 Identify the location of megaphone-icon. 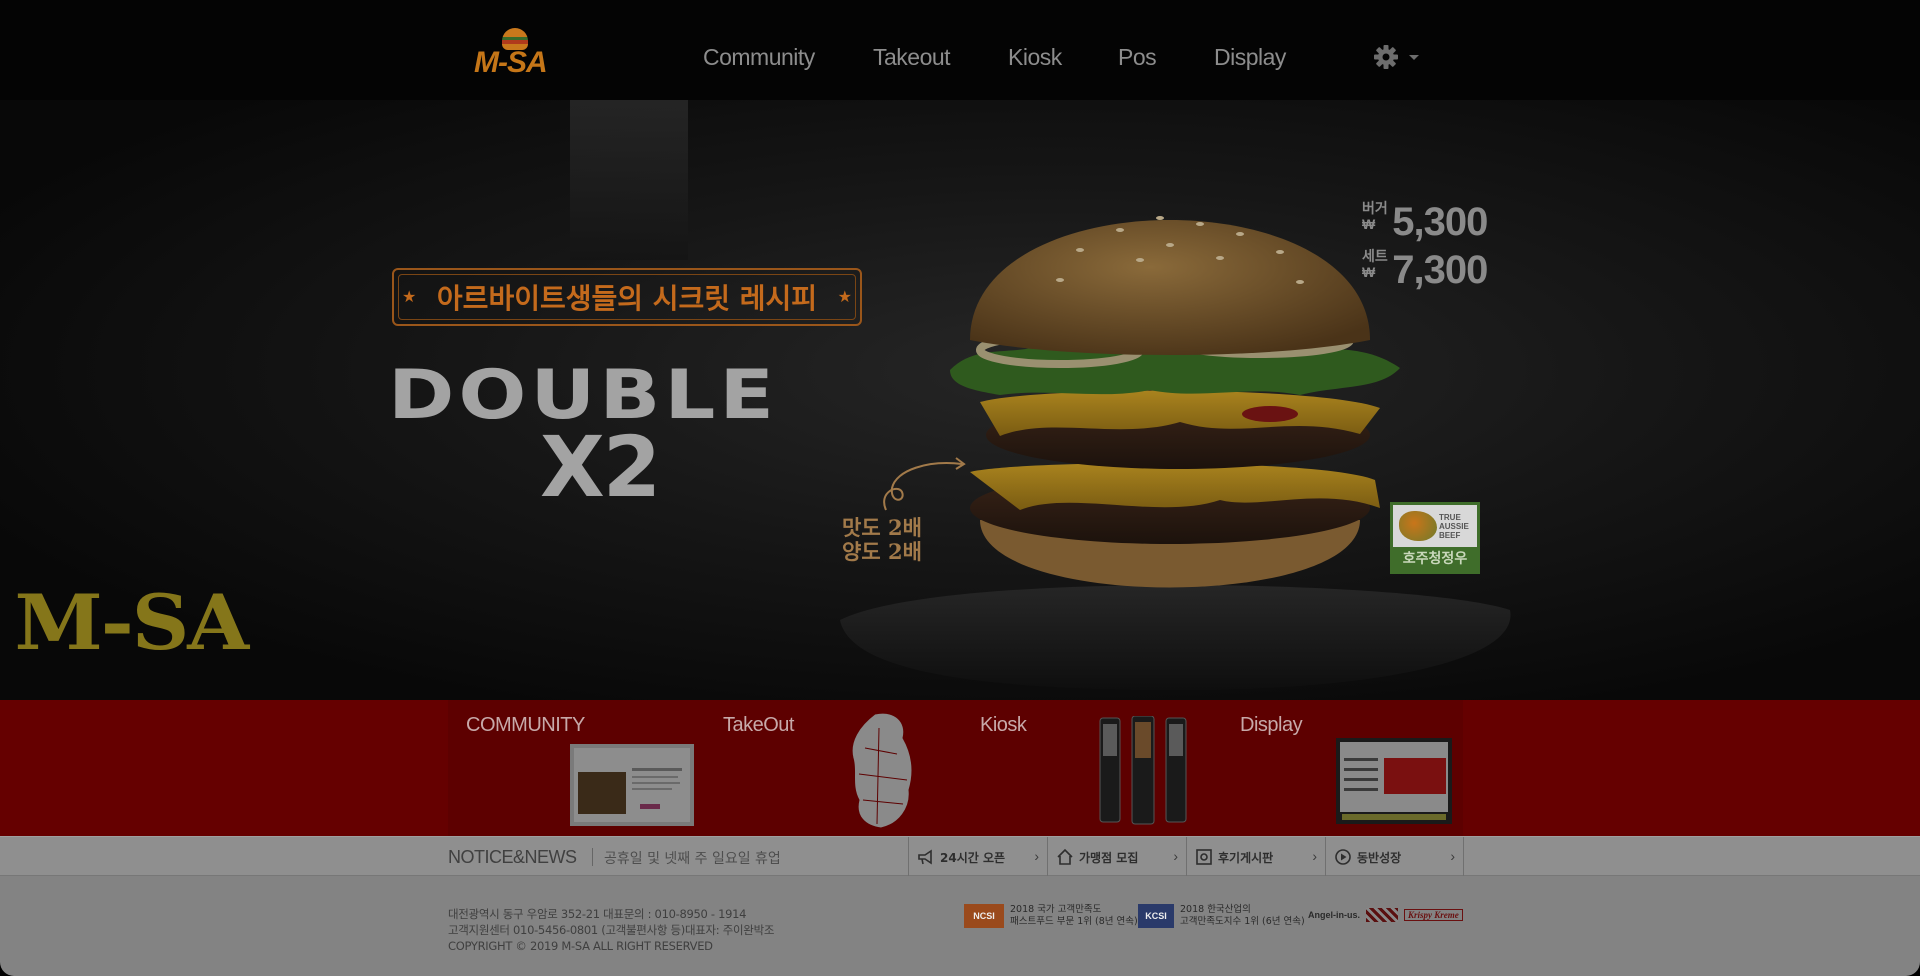
(925, 857).